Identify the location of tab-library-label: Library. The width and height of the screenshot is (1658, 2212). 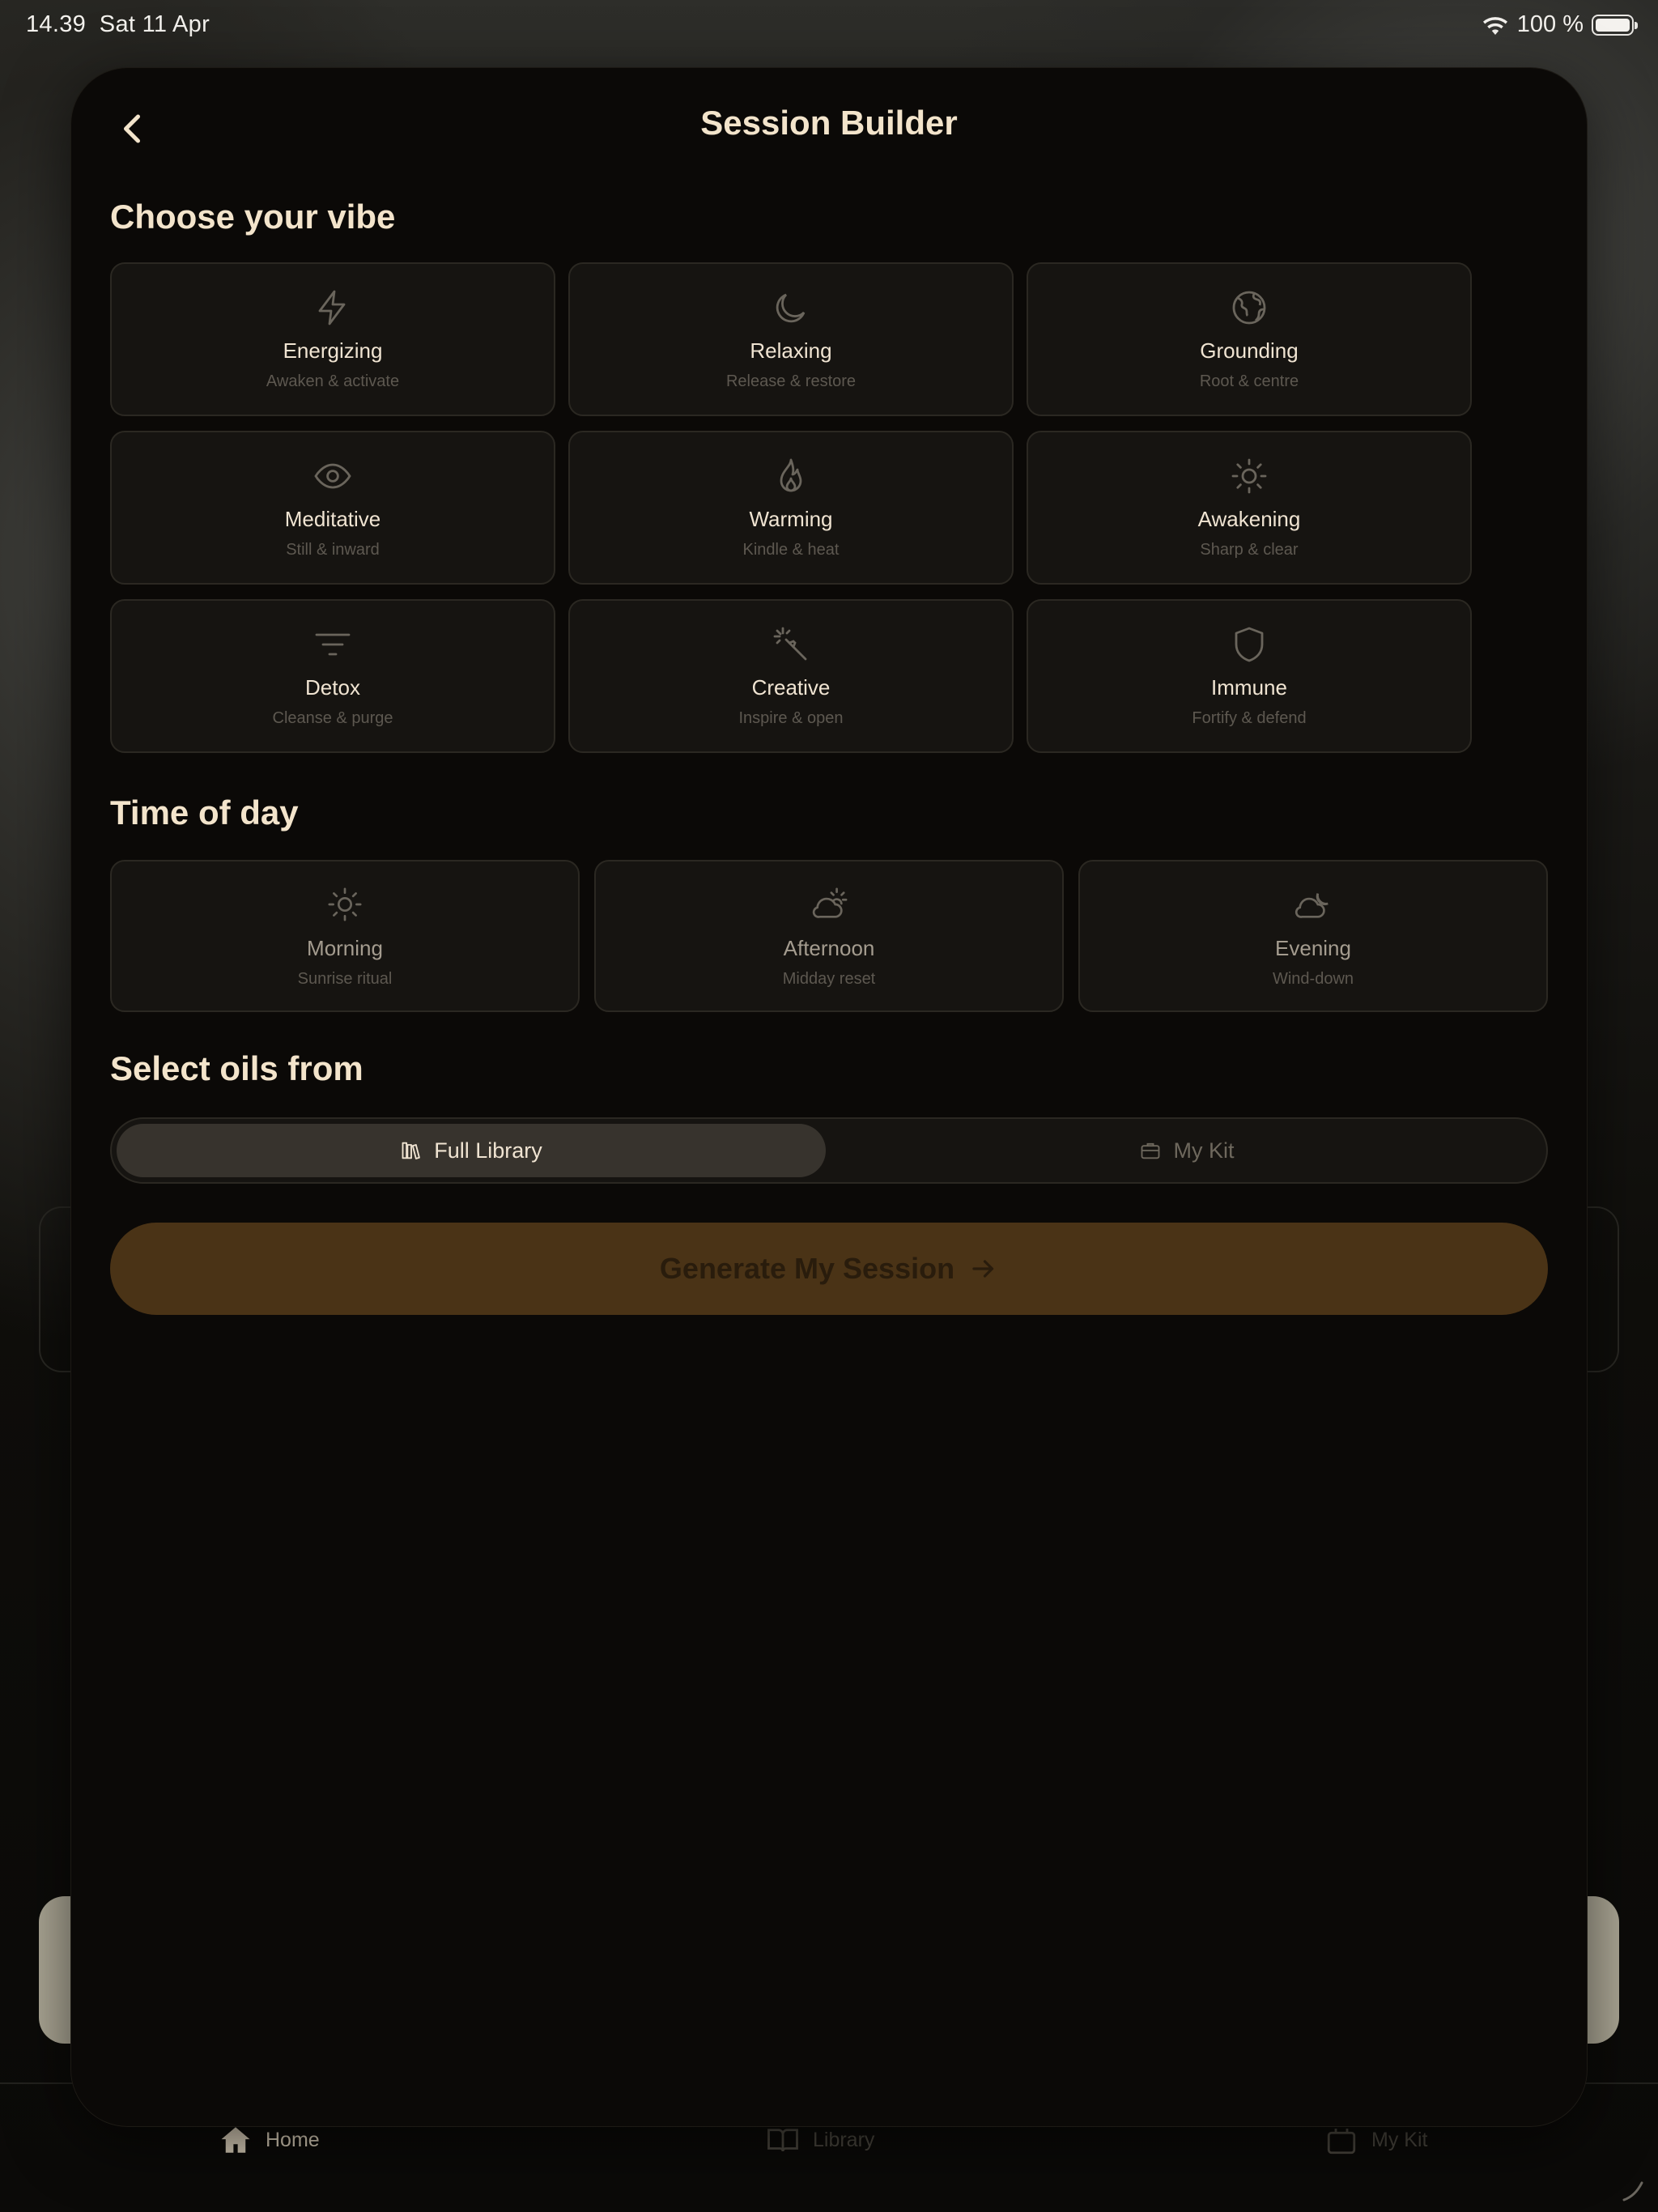
(844, 2139).